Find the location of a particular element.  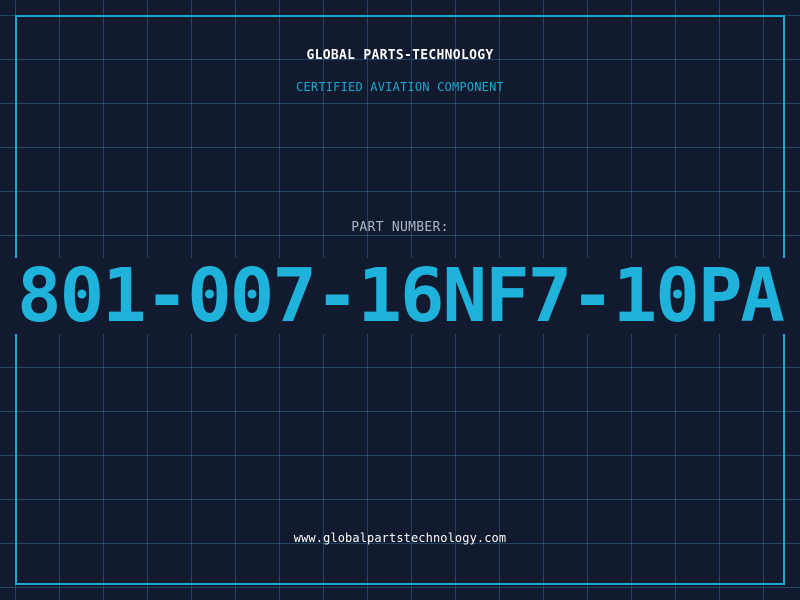

part-number-label: PART NUMBER: is located at coordinates (400, 227).